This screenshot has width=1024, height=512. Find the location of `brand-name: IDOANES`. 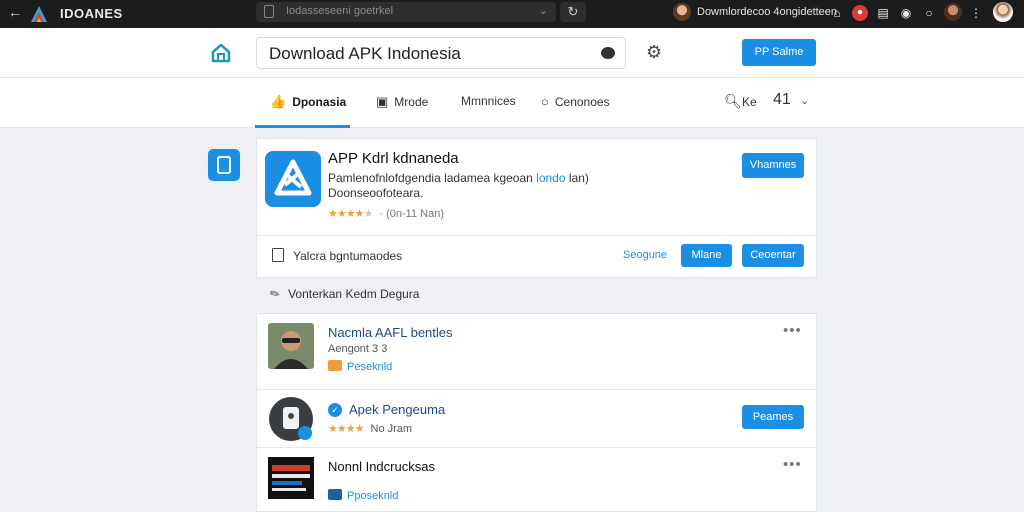

brand-name: IDOANES is located at coordinates (91, 13).